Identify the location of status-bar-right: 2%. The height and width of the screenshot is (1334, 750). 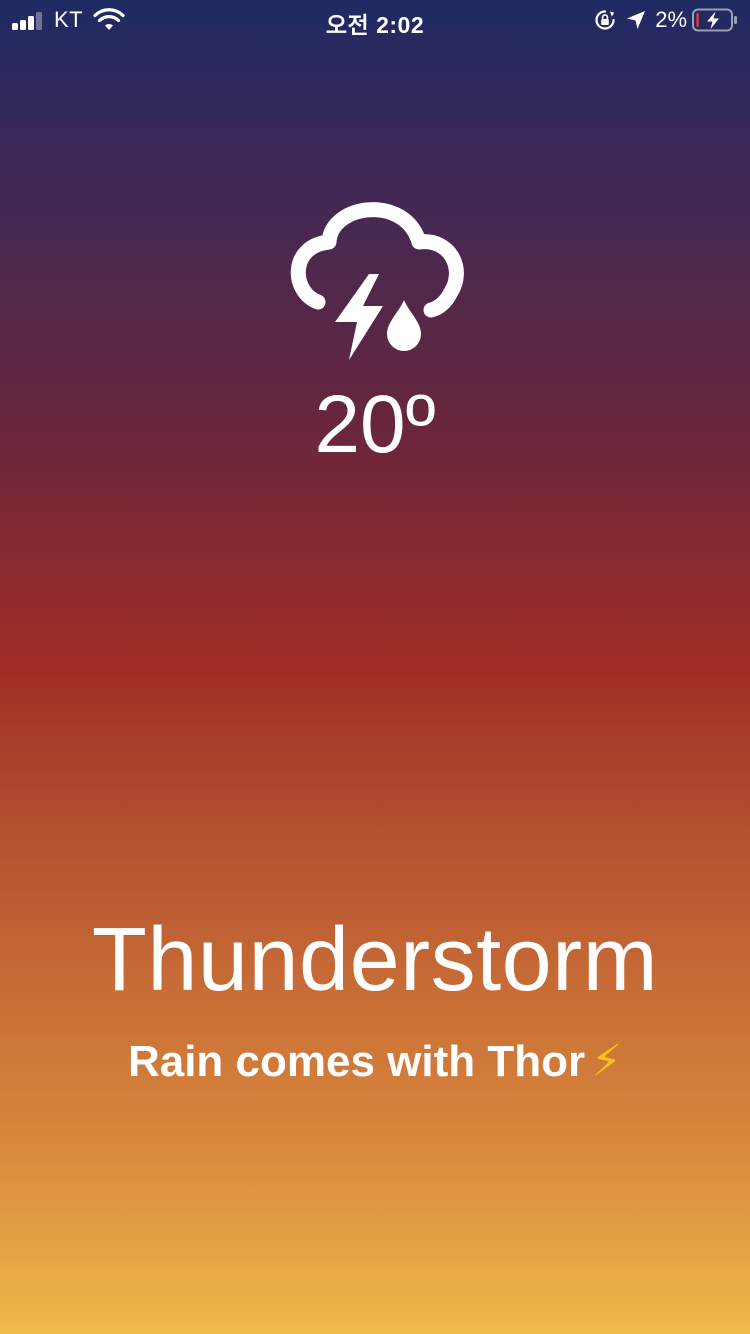
(666, 20).